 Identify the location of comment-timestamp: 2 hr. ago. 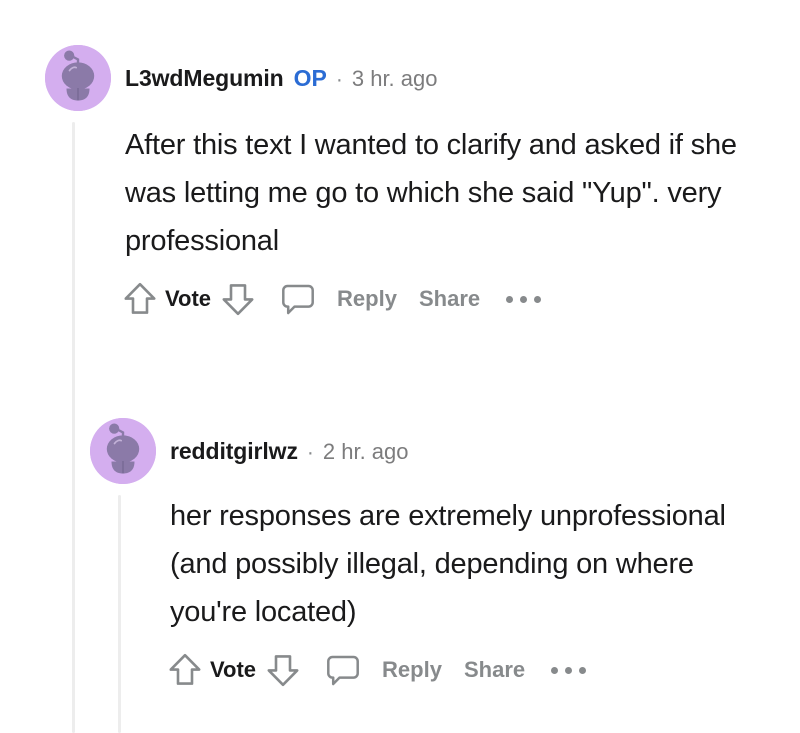
(365, 451).